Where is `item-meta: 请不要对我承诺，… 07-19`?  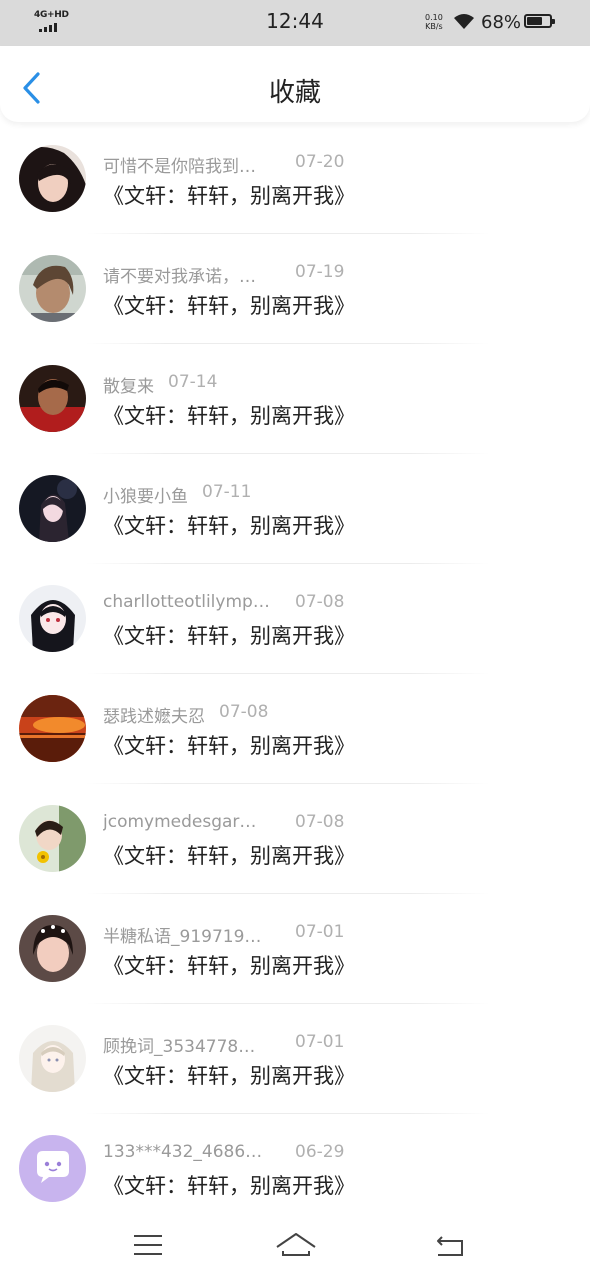 item-meta: 请不要对我承诺，… 07-19 is located at coordinates (338, 274).